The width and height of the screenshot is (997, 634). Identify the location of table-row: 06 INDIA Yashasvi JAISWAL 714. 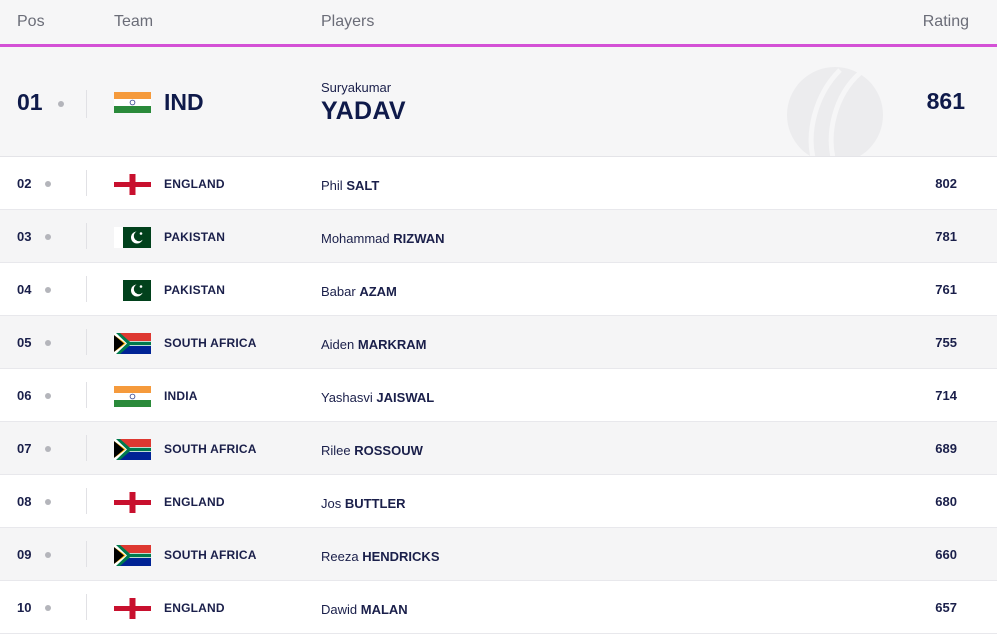
(498, 395).